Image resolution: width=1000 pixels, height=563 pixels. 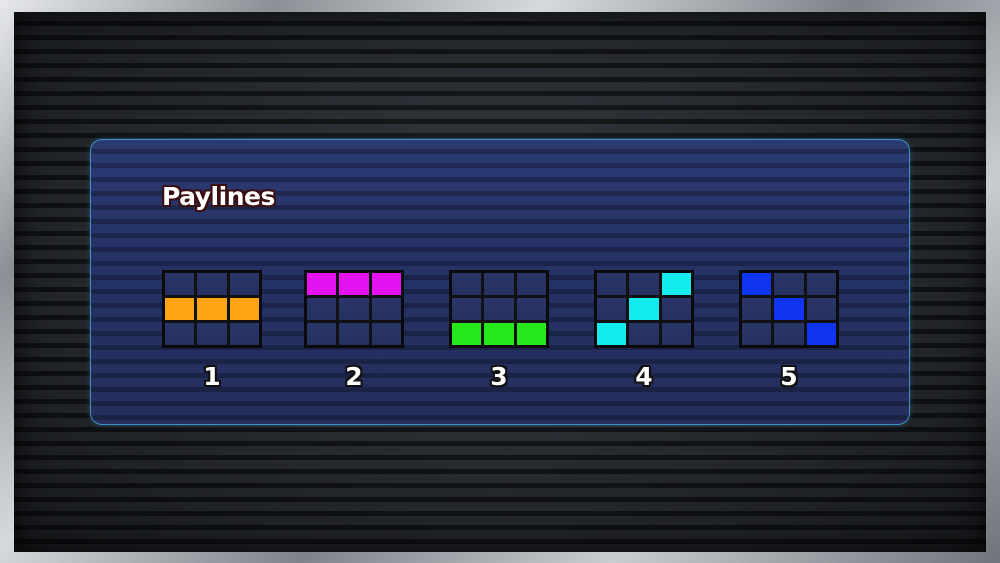 I want to click on payline-4: 4, so click(x=644, y=330).